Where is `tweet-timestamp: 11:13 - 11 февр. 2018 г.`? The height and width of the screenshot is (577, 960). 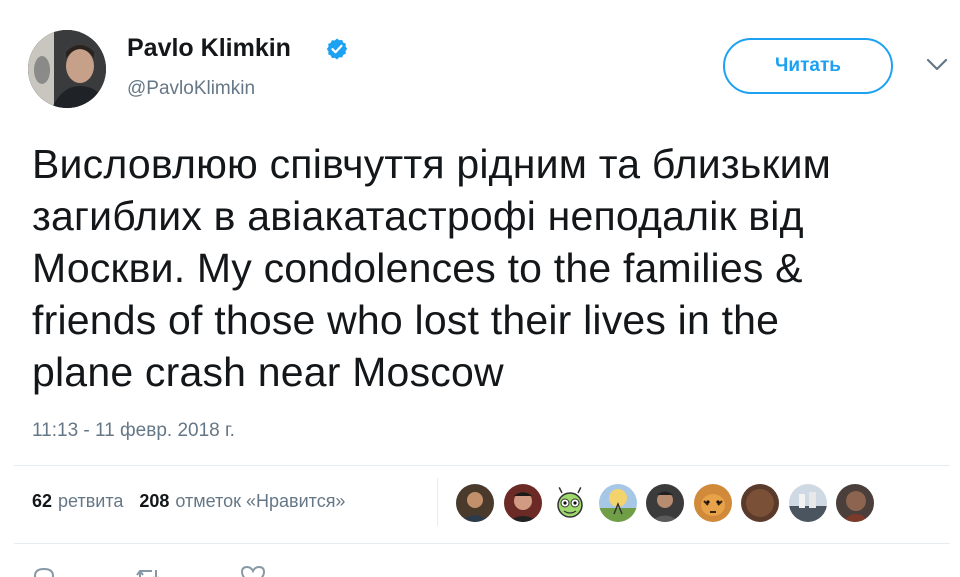
tweet-timestamp: 11:13 - 11 февр. 2018 г. is located at coordinates (133, 431).